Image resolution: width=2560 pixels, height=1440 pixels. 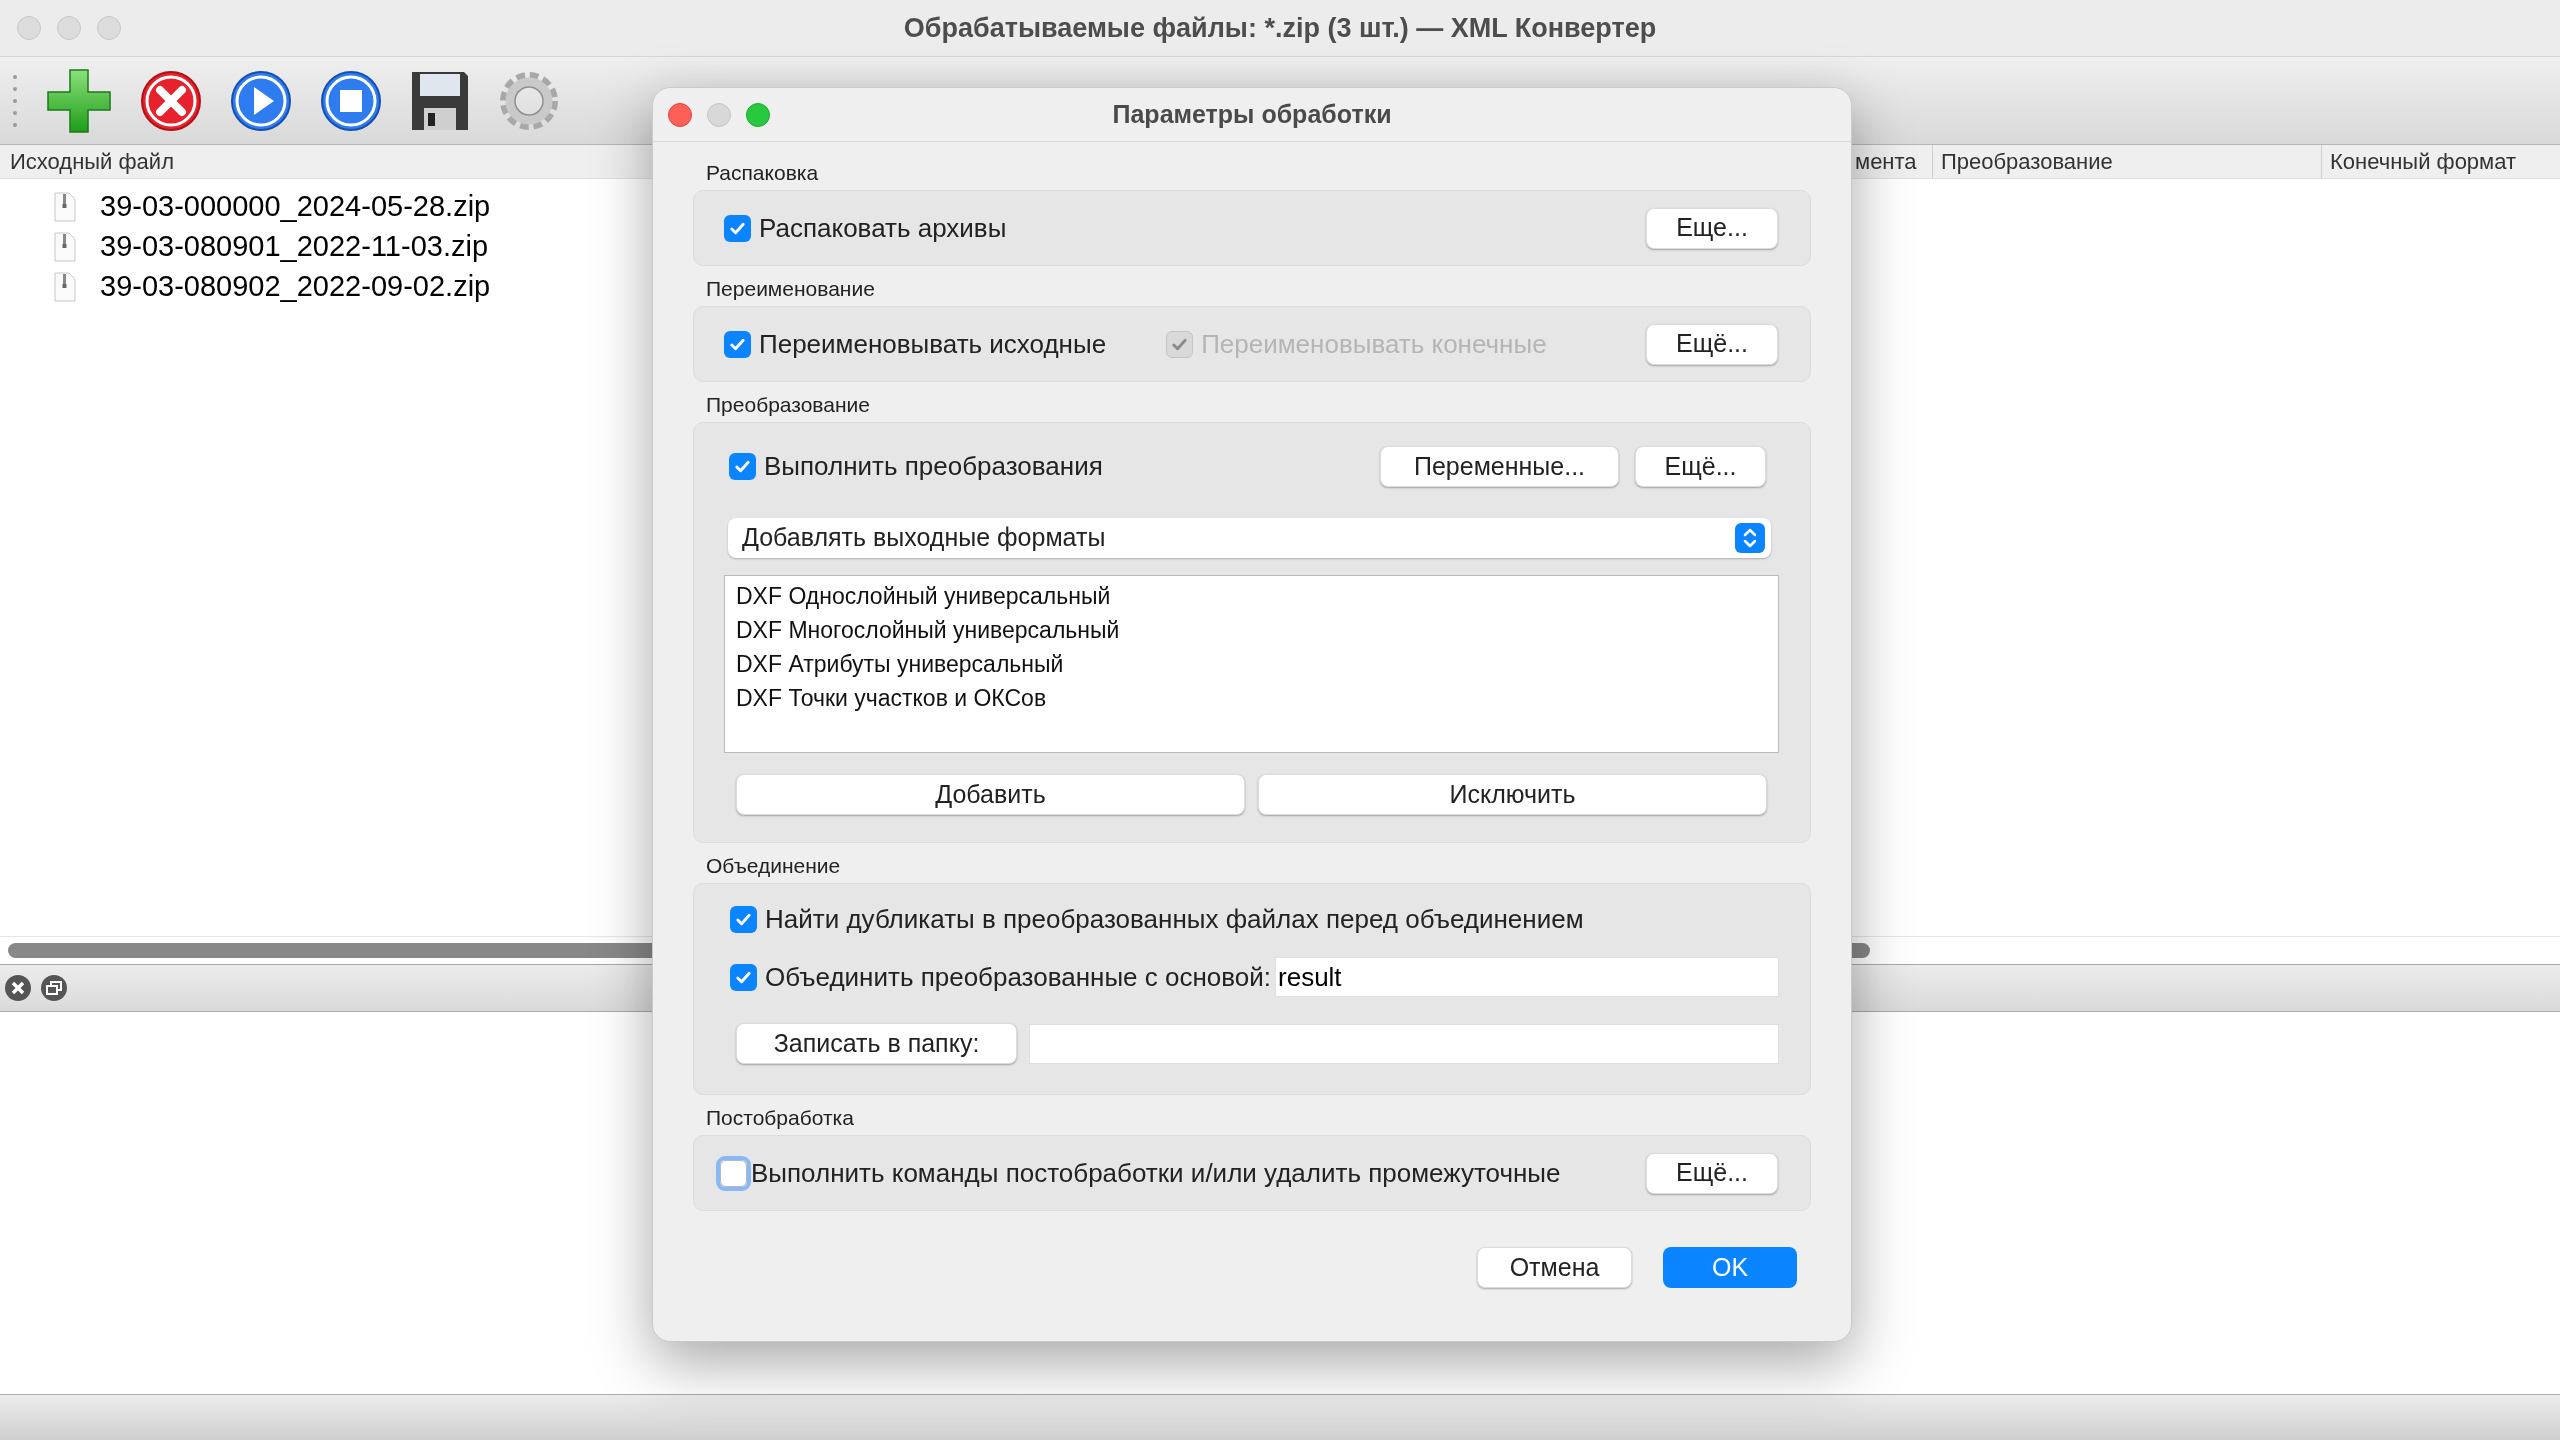 What do you see at coordinates (1156, 1173) in the screenshot?
I see `checkbox-label: Выполнить команды постобработки и/или удалить промежуточные` at bounding box center [1156, 1173].